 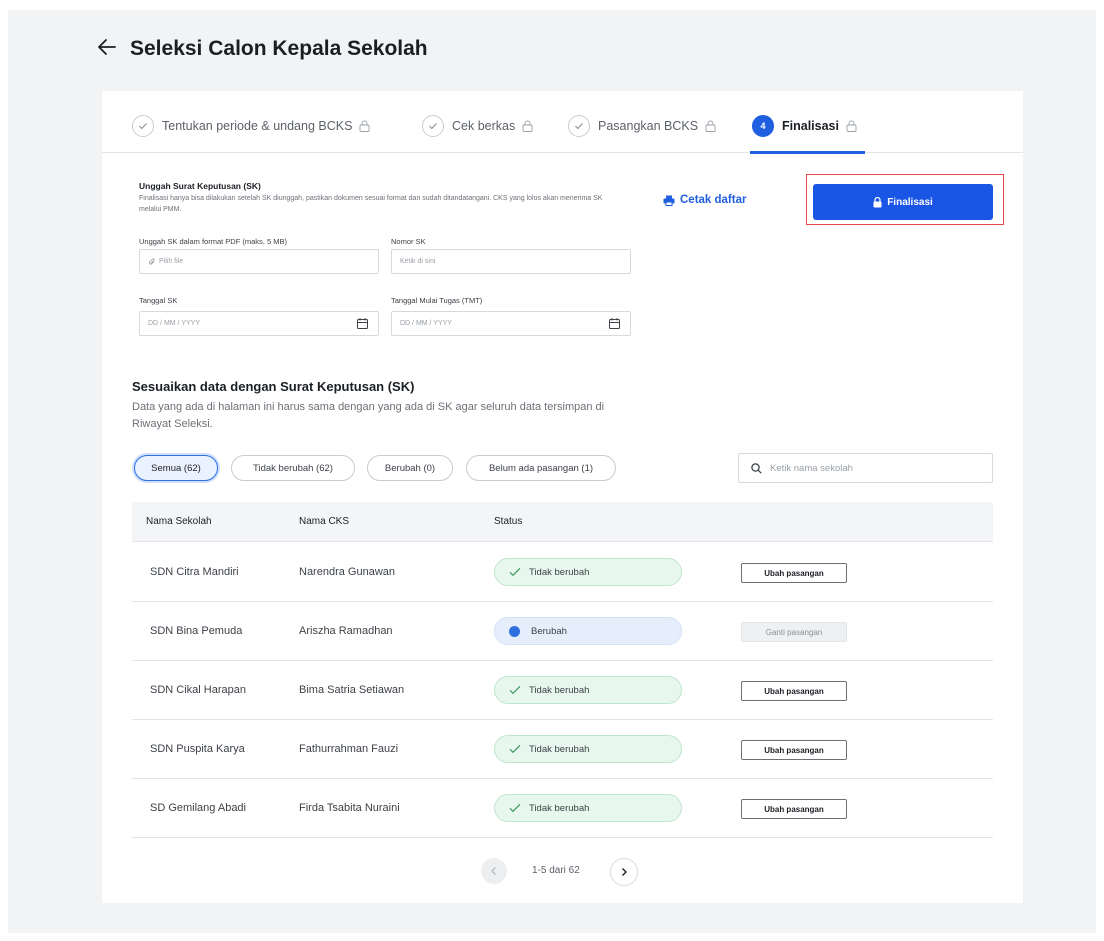 I want to click on column-header-cks: Nama CKS, so click(x=324, y=521).